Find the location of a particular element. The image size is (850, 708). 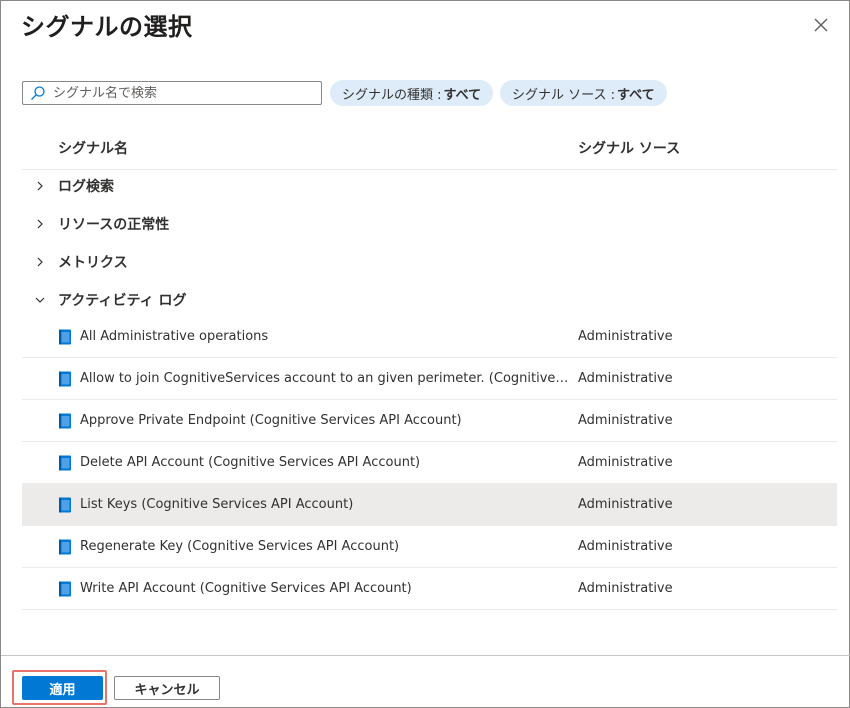

search-icon is located at coordinates (38, 93).